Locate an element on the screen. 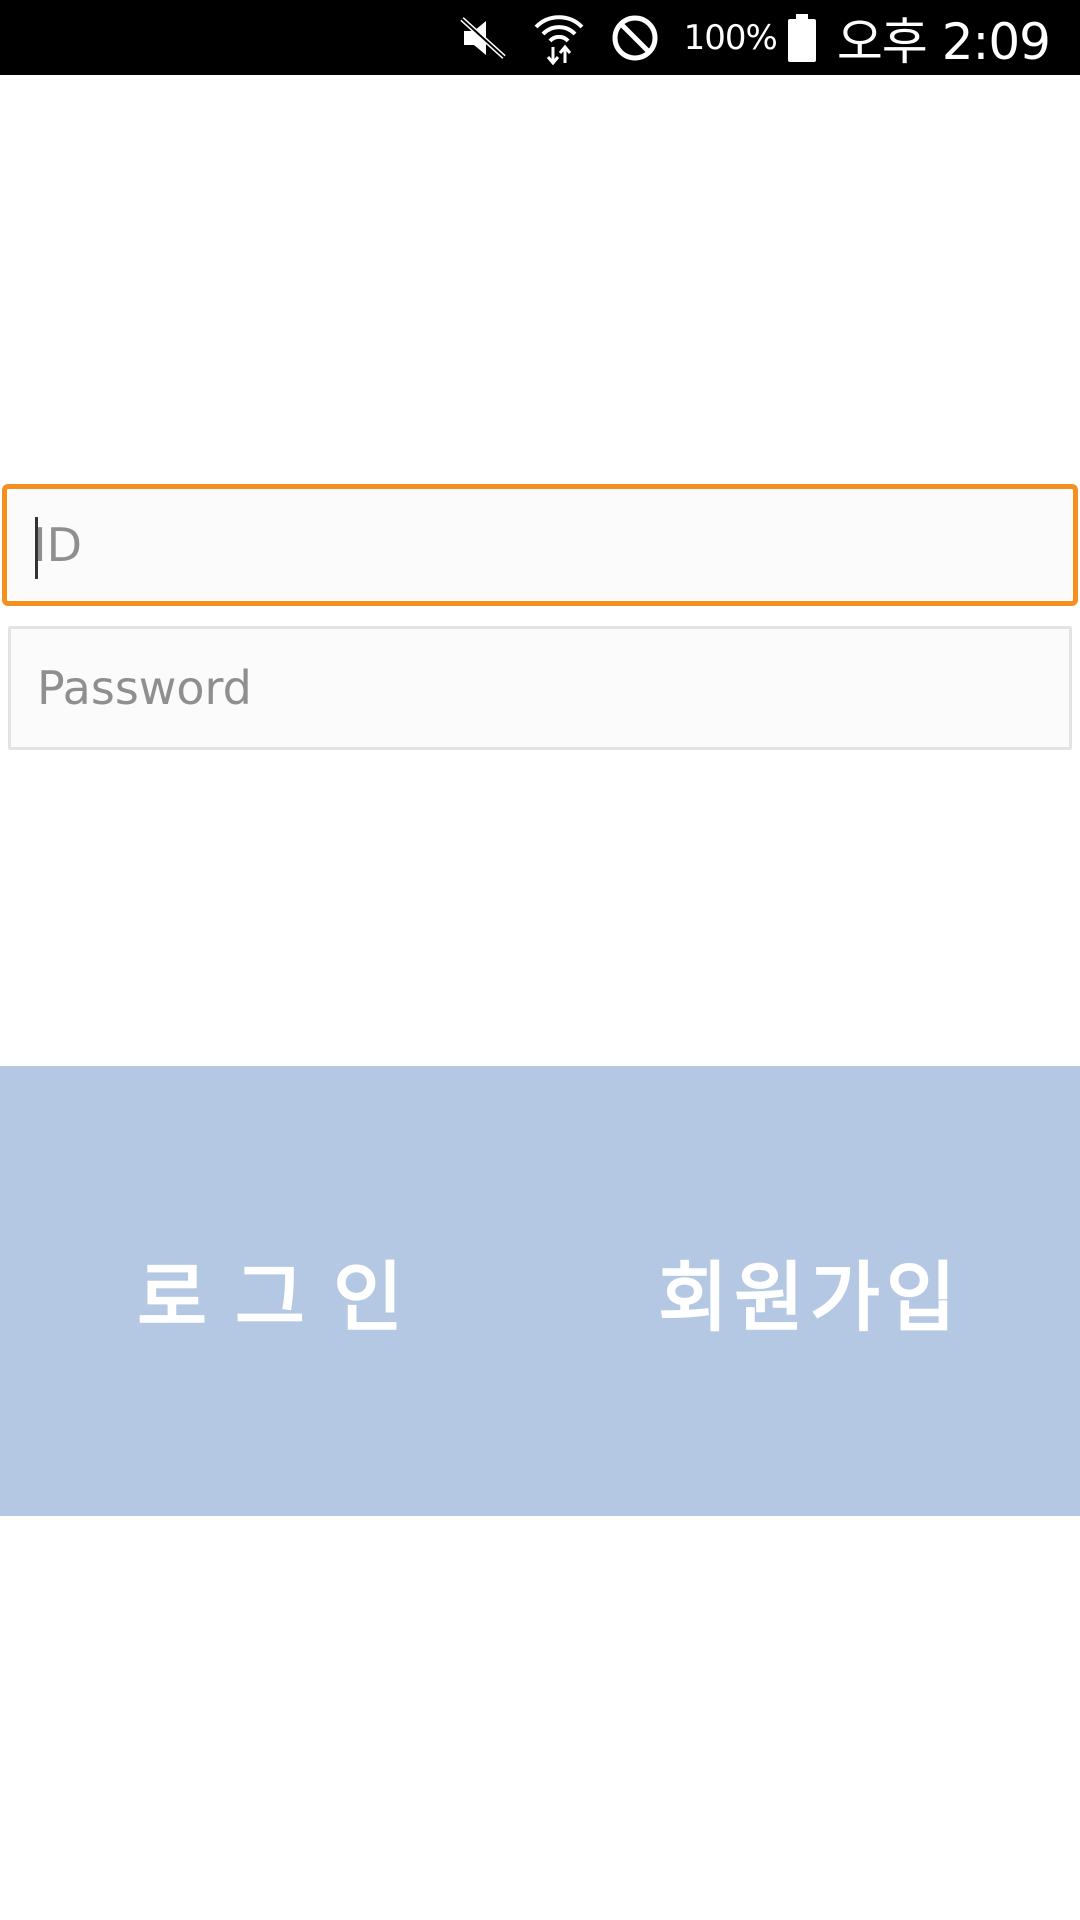 The height and width of the screenshot is (1920, 1080). block-icon is located at coordinates (635, 38).